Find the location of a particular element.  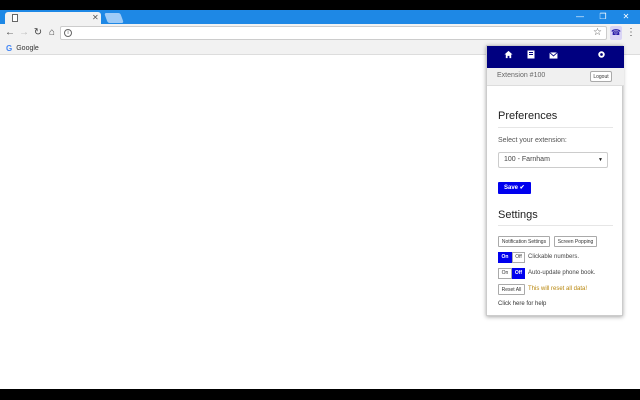

browser-tab: ✕ is located at coordinates (53, 18).